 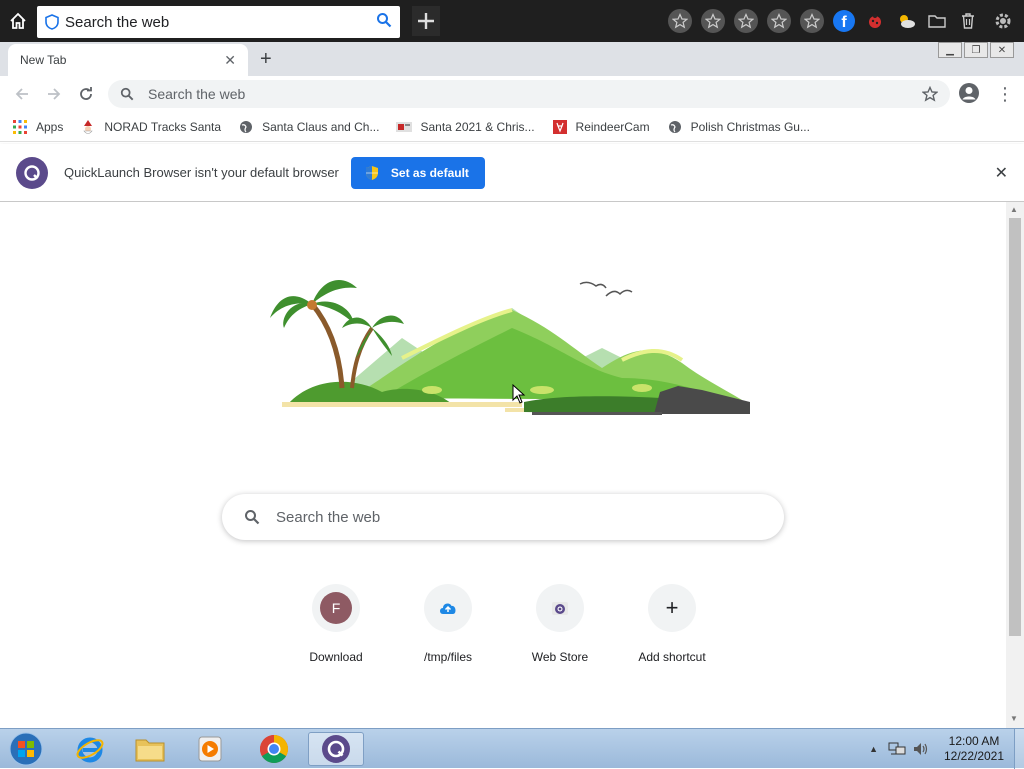 I want to click on profile-button, so click(x=969, y=95).